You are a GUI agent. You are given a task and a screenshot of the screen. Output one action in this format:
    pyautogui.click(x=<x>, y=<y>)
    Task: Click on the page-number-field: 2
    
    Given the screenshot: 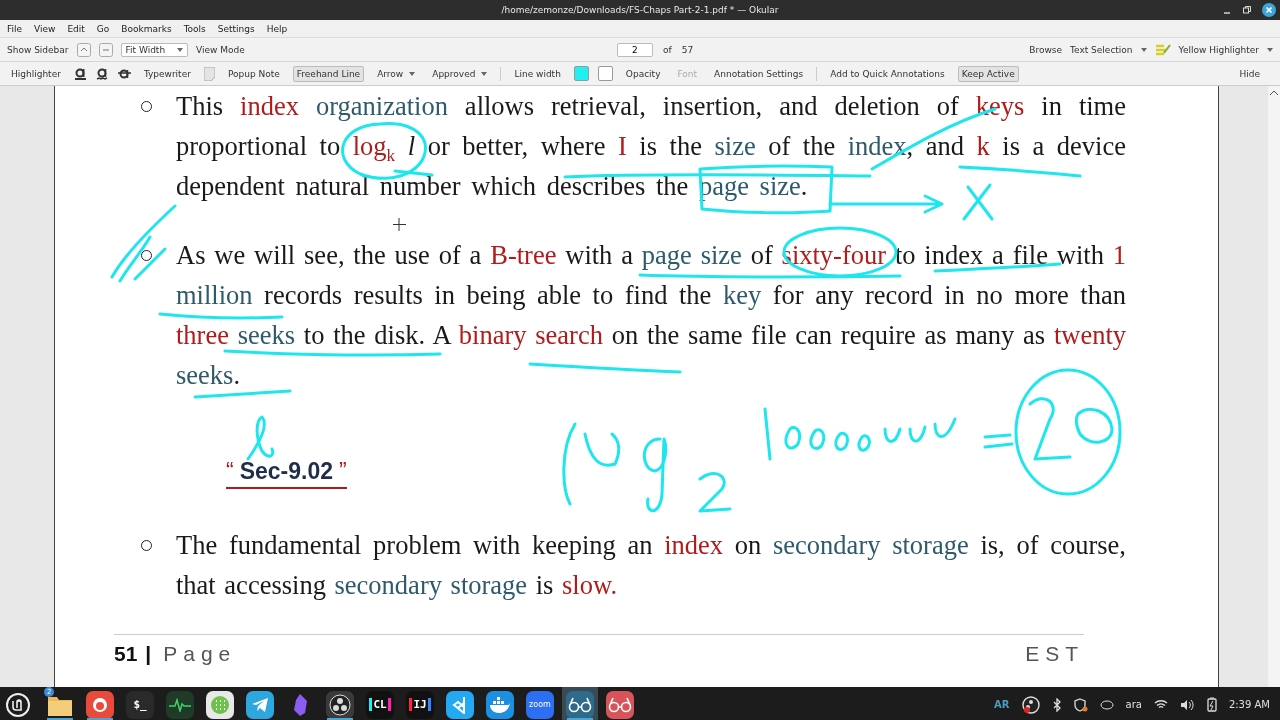 What is the action you would take?
    pyautogui.click(x=635, y=49)
    